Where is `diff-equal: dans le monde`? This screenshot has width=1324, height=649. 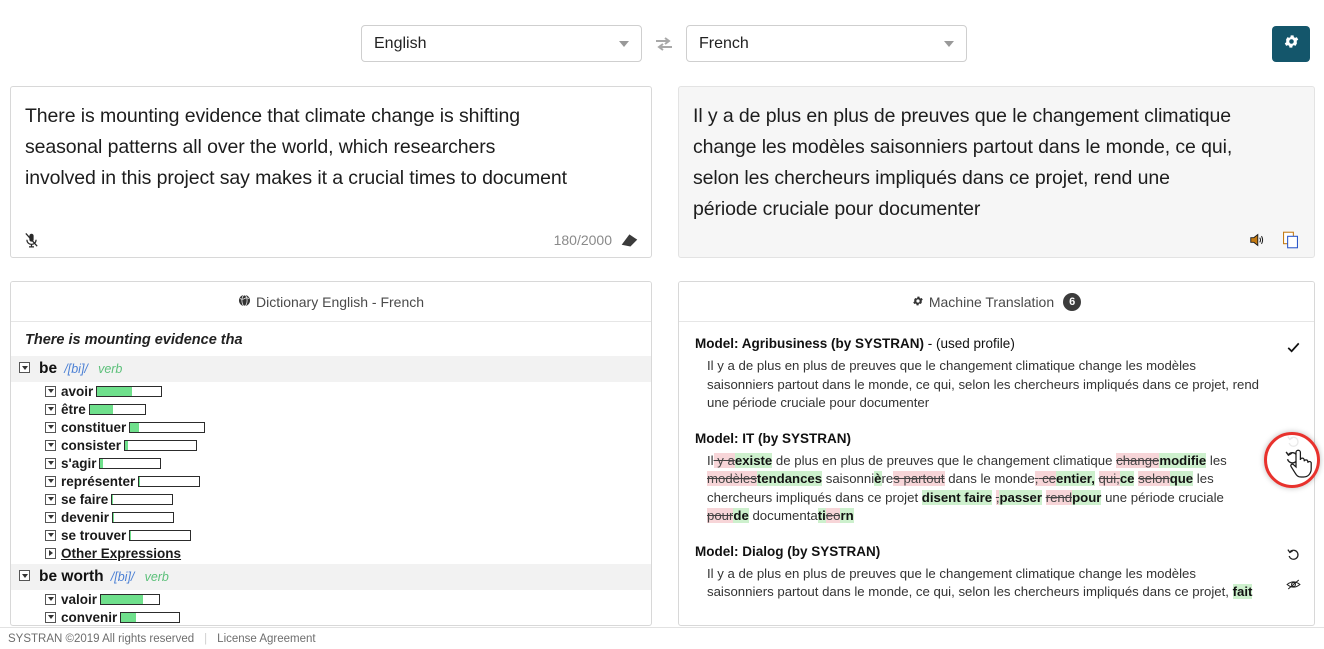
diff-equal: dans le monde is located at coordinates (989, 478).